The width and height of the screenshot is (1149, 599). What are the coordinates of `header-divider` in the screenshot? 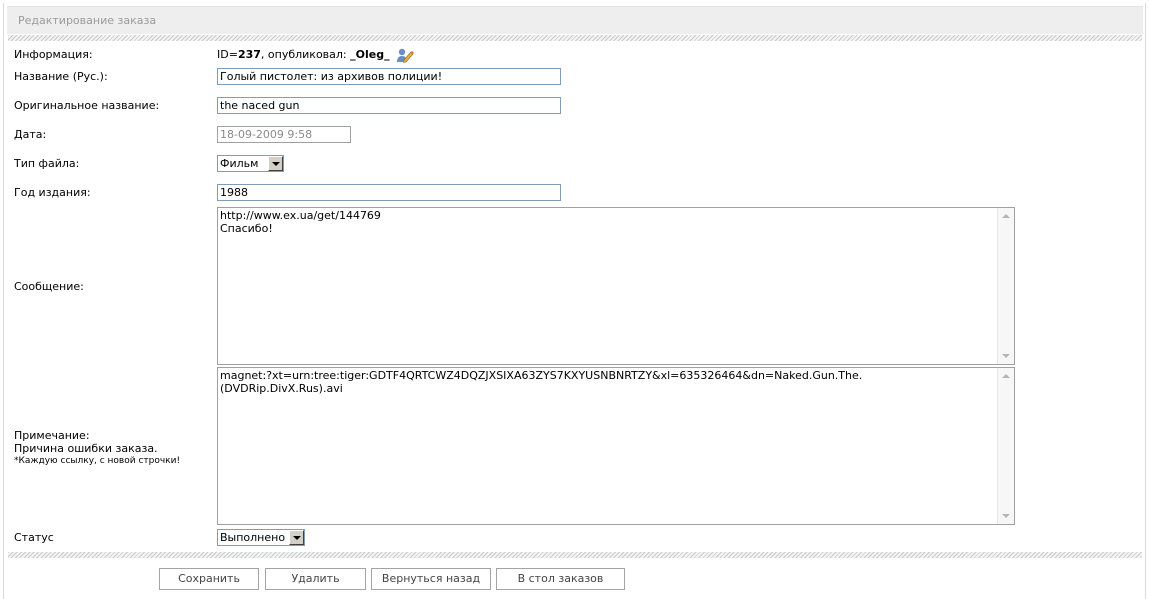 It's located at (575, 38).